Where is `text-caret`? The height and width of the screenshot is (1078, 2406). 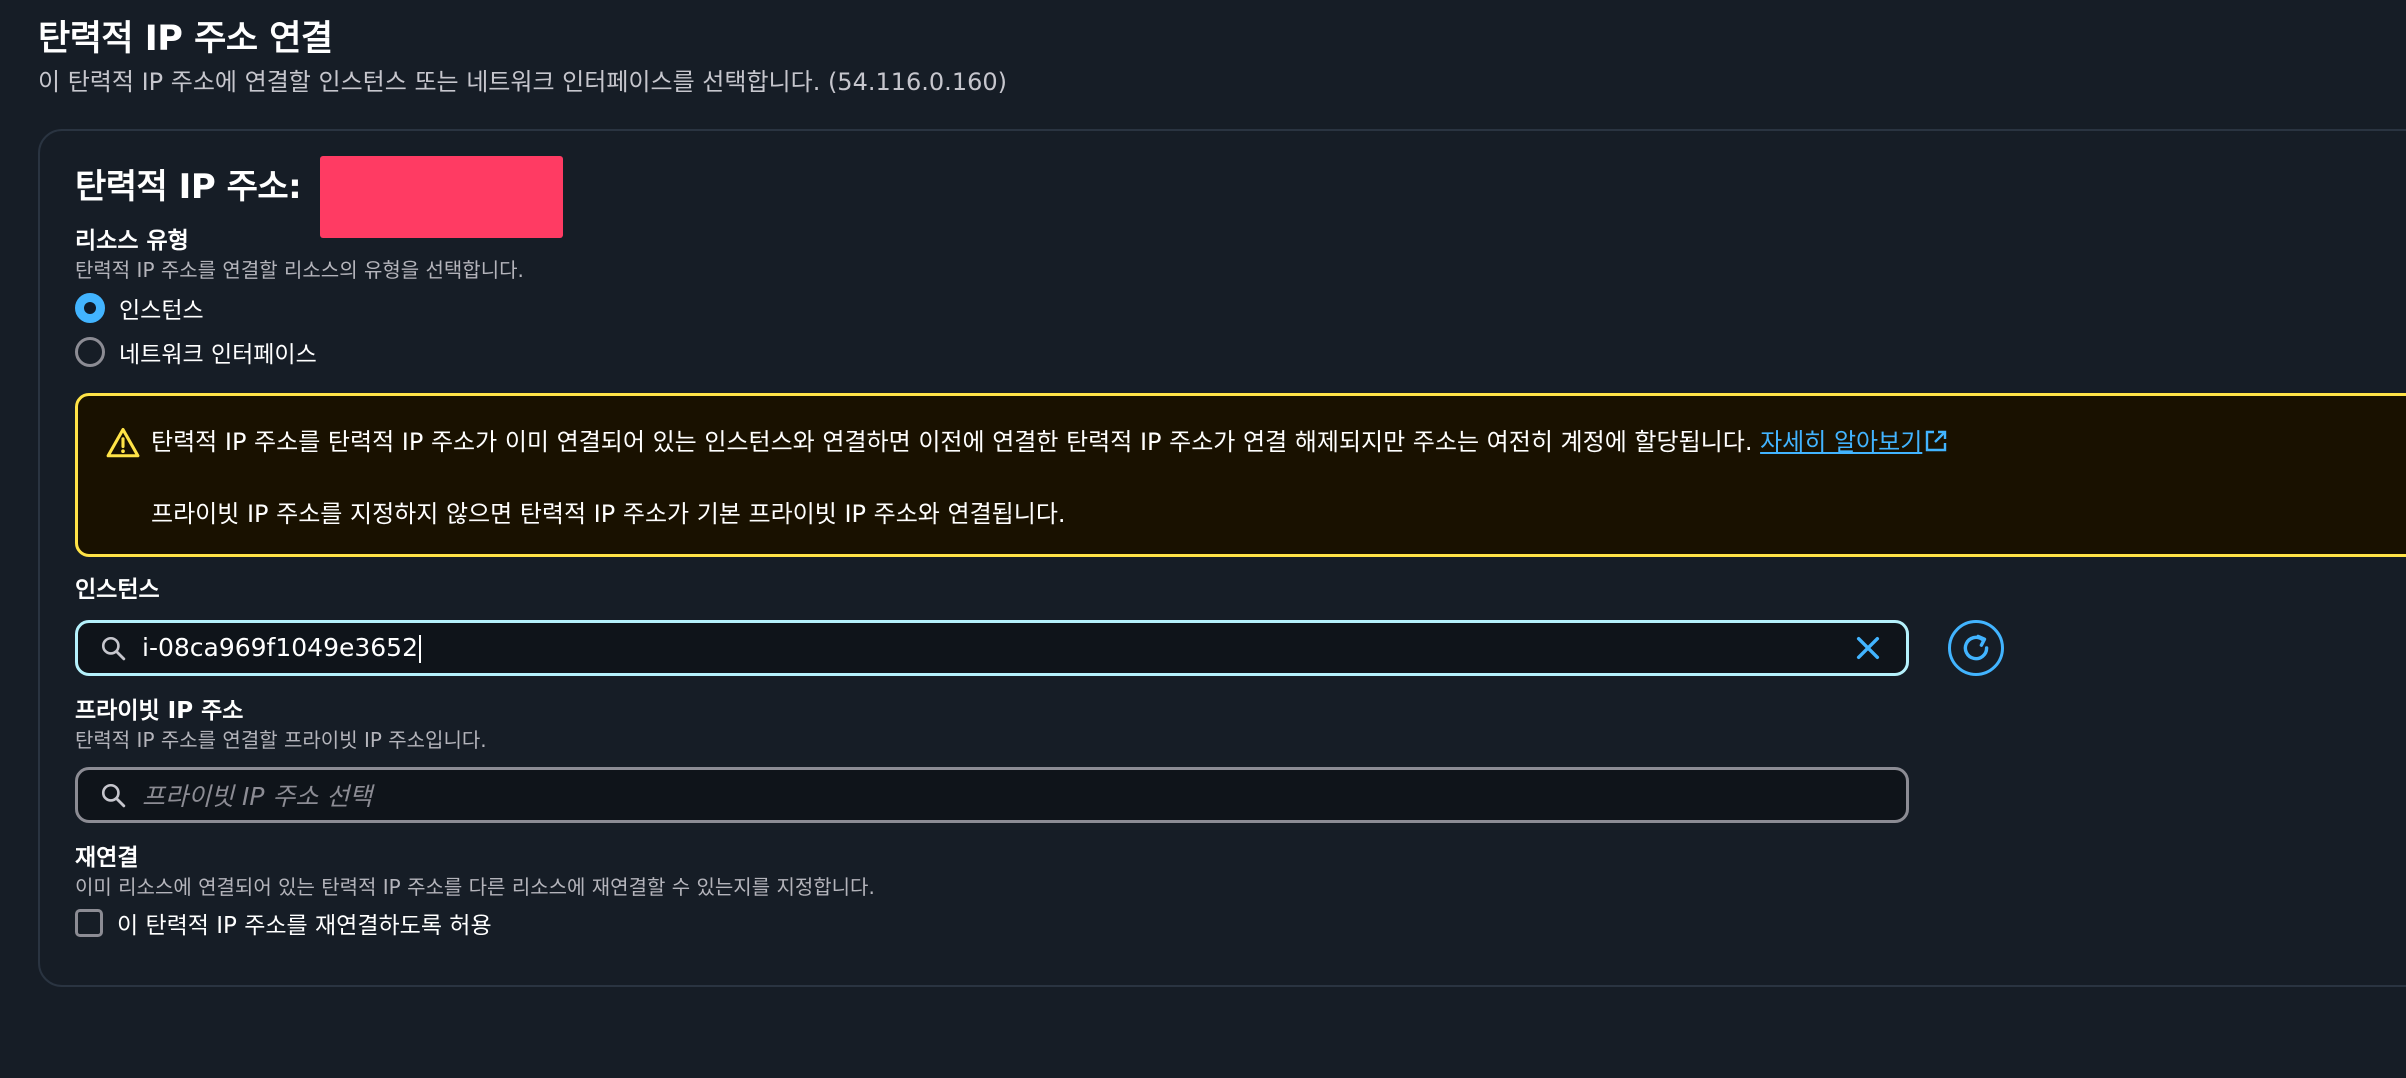 text-caret is located at coordinates (420, 649).